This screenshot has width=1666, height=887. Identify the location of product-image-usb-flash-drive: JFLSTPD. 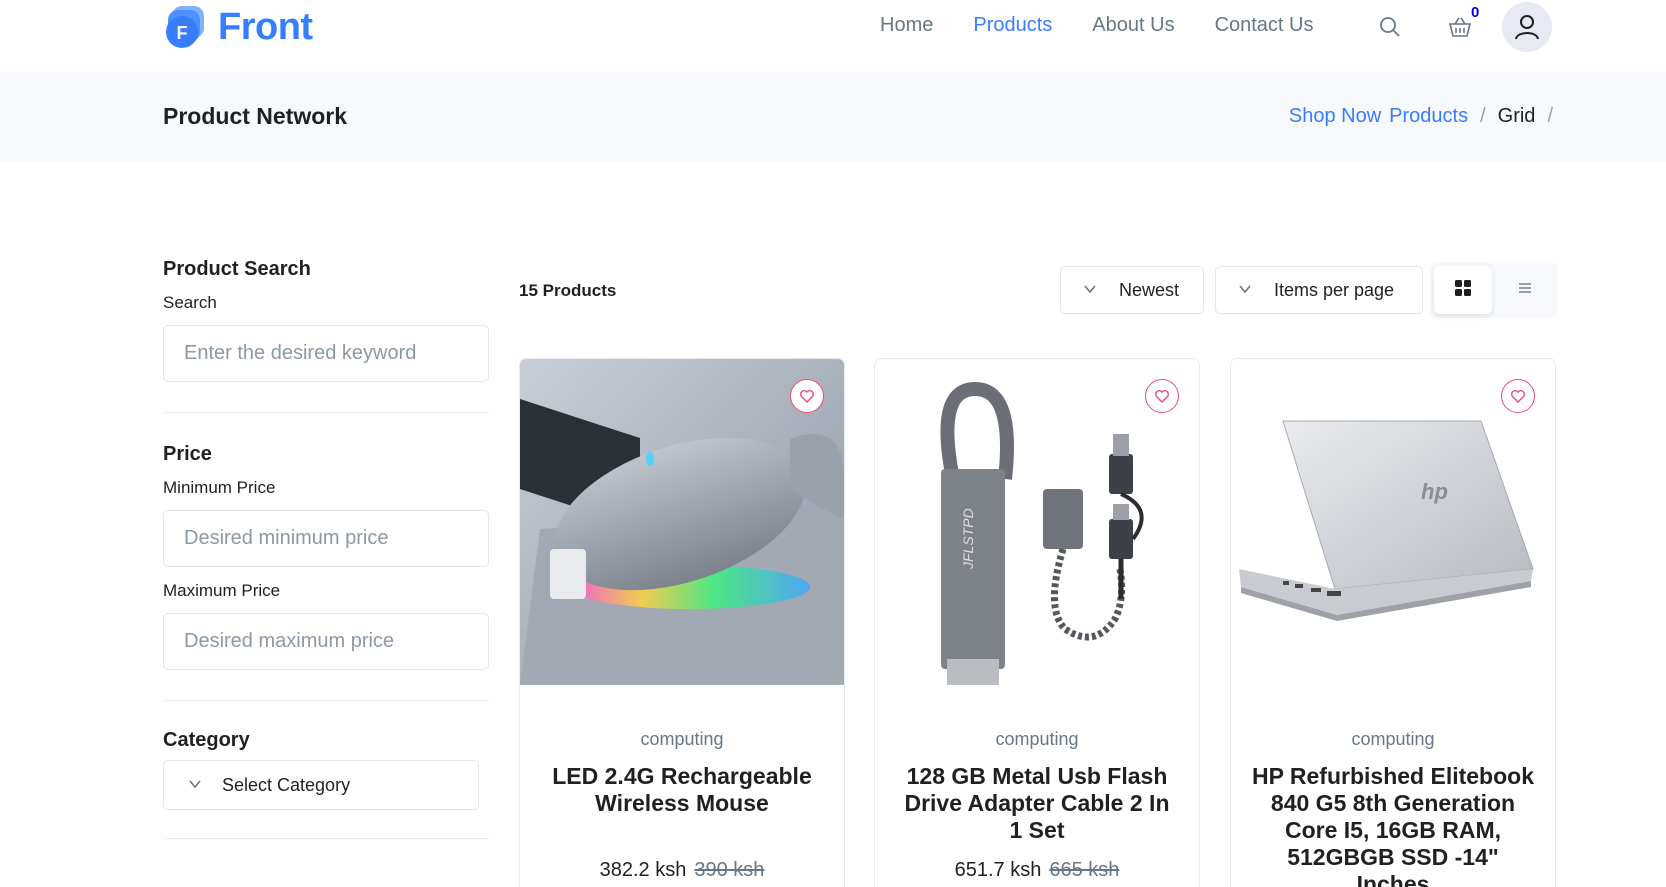
(1037, 522).